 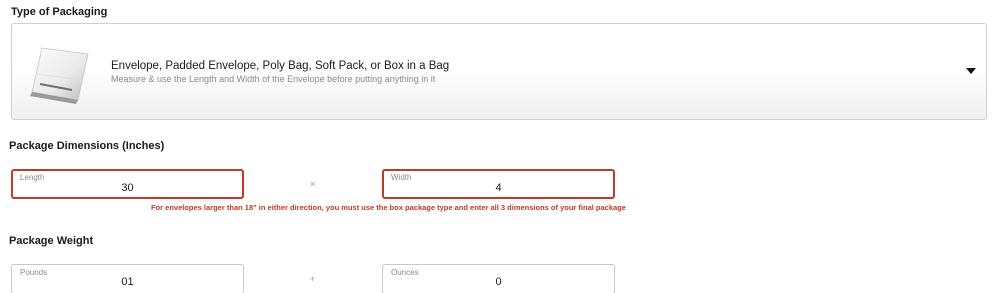 I want to click on width-field: Width, so click(x=498, y=184).